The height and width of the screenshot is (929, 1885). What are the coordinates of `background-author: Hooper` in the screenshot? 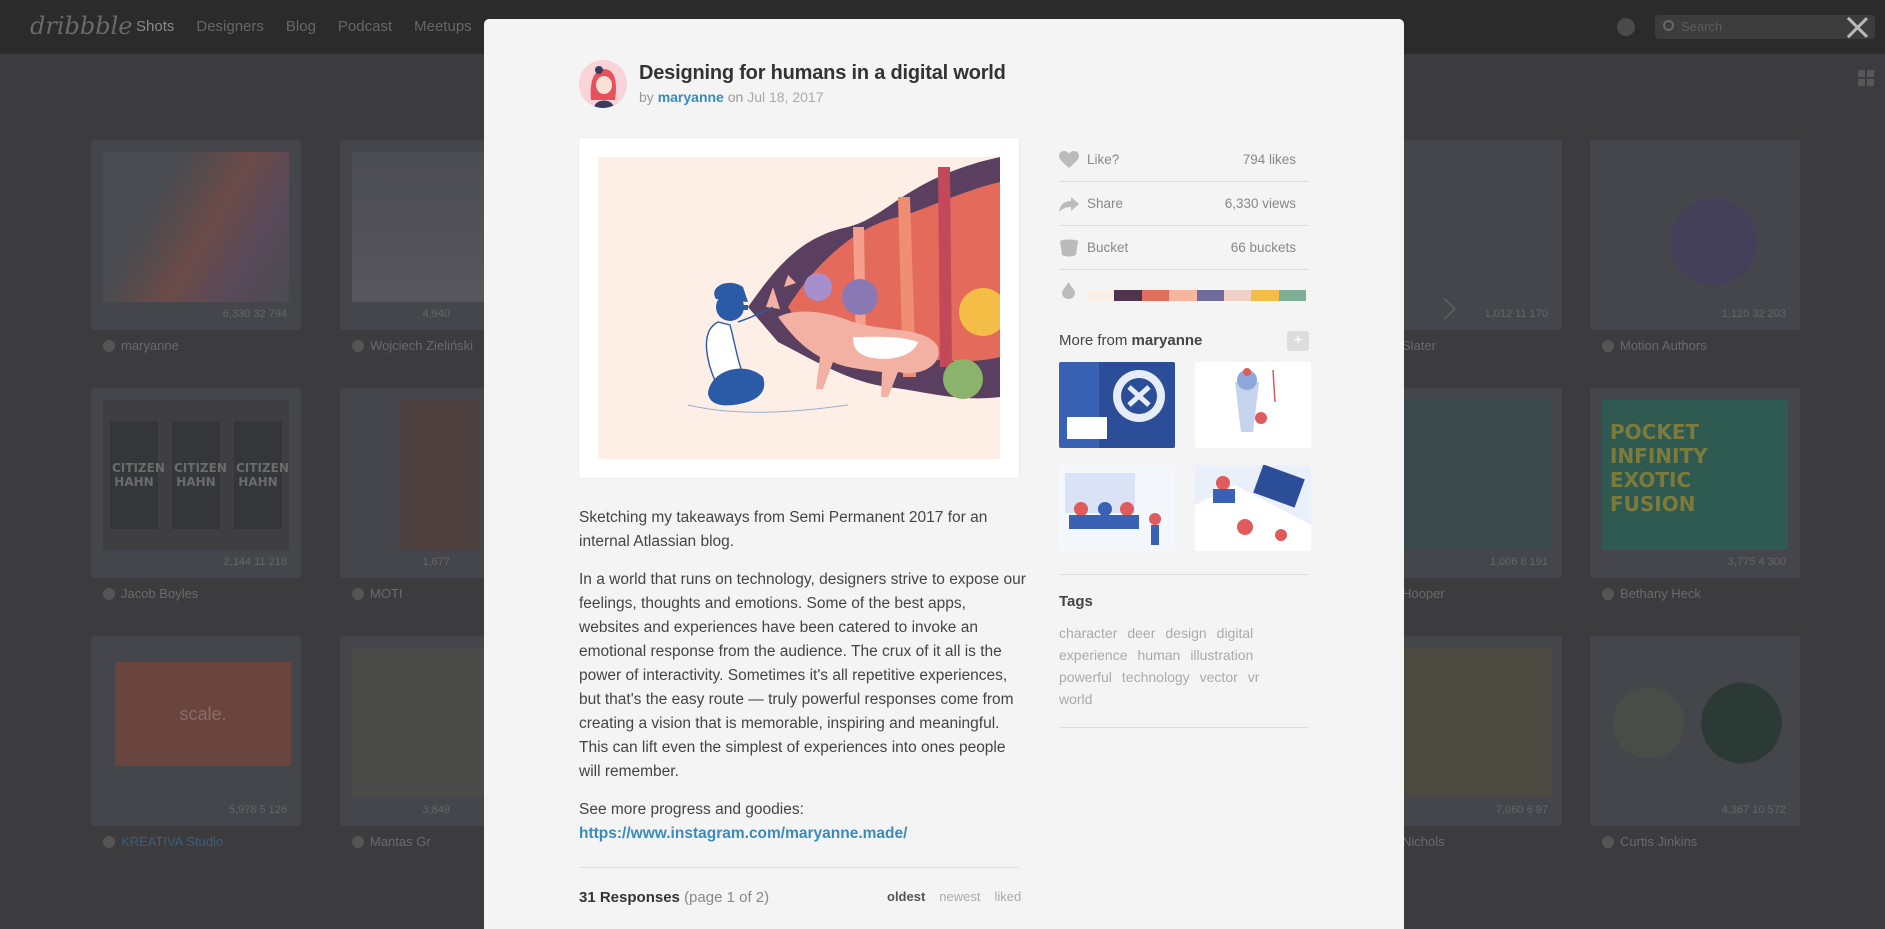 It's located at (1423, 593).